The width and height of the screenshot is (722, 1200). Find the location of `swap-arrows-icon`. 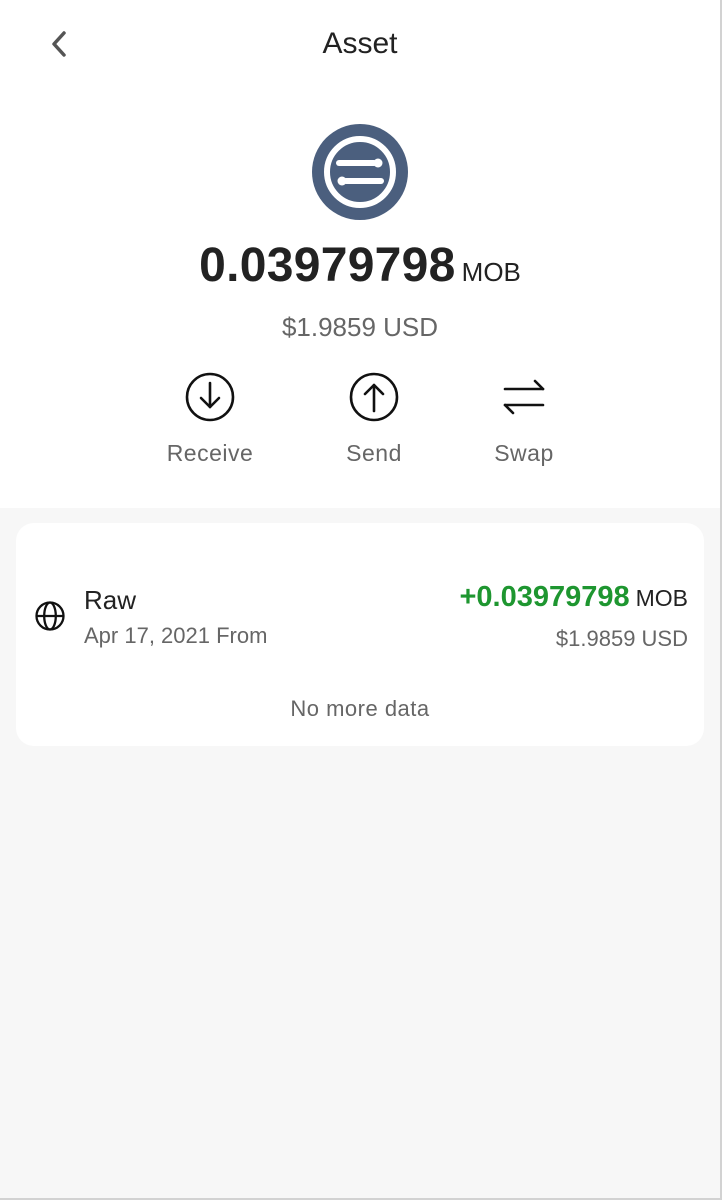

swap-arrows-icon is located at coordinates (524, 397).